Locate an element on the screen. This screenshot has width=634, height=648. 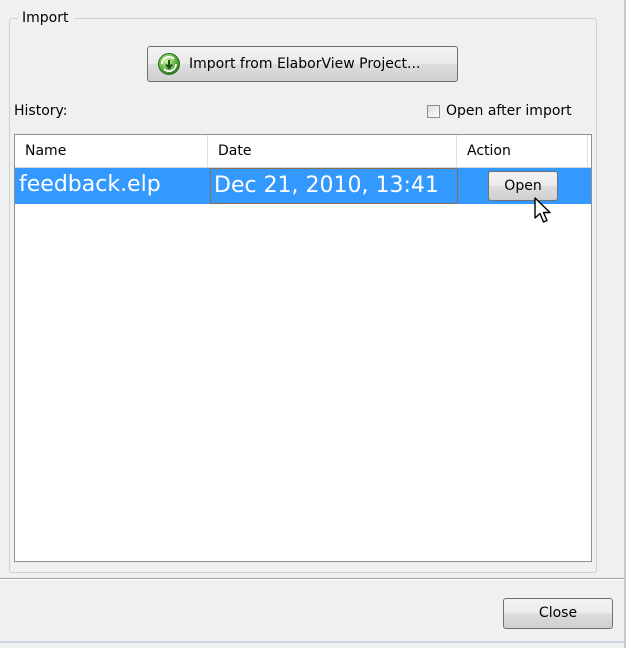
import-group-title: Import is located at coordinates (46, 18).